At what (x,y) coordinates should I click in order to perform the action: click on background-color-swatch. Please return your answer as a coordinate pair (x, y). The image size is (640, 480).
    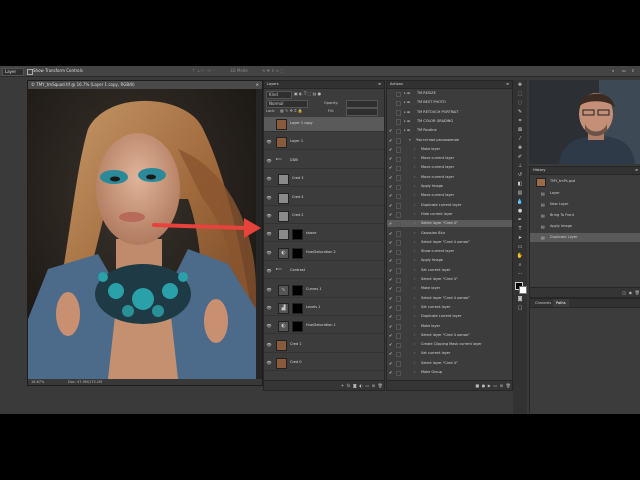
    Looking at the image, I should click on (523, 290).